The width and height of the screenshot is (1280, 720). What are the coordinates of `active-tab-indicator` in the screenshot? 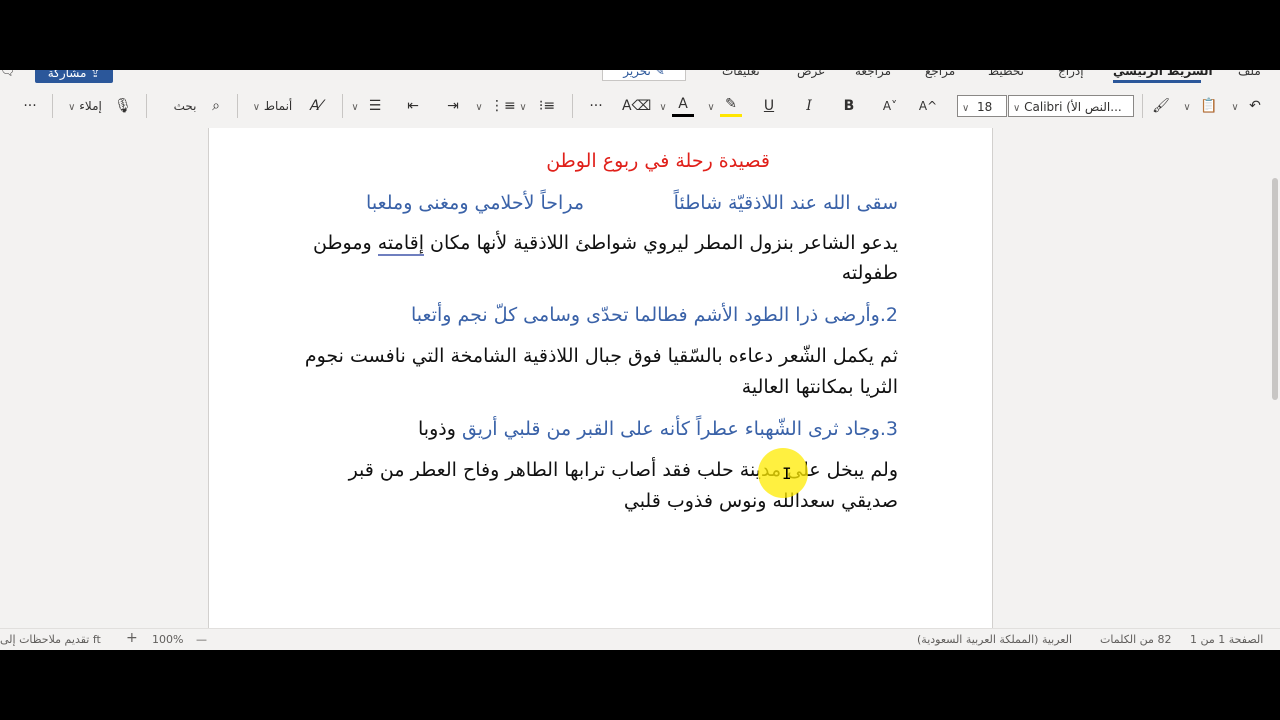 It's located at (1157, 81).